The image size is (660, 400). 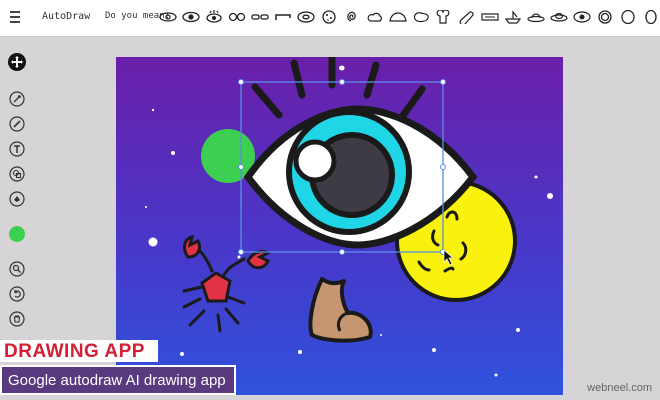 I want to click on top-bar: AutoDraw Do you mean:, so click(x=330, y=18).